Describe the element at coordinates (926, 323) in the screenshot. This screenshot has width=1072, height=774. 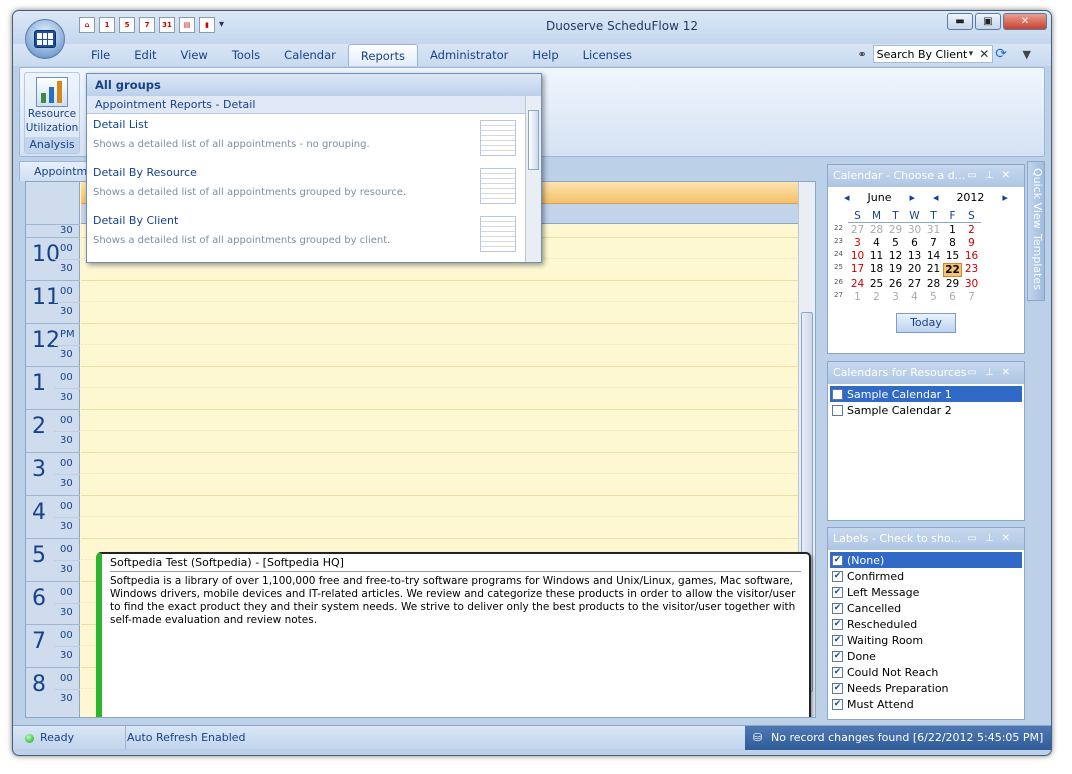
I see `today-button: Today` at that location.